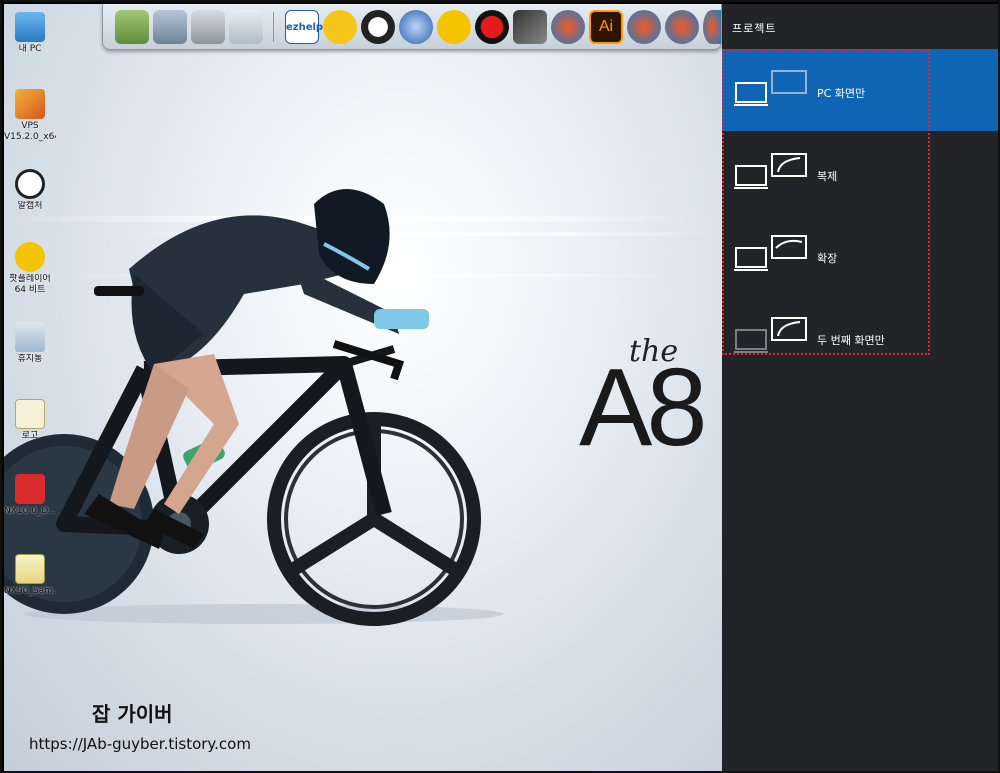 The width and height of the screenshot is (1000, 773). Describe the element at coordinates (30, 104) in the screenshot. I see `vps-app-icon` at that location.